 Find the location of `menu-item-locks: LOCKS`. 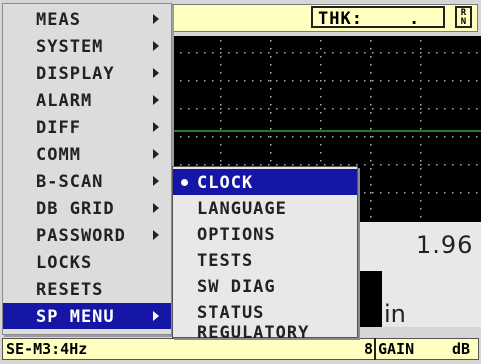

menu-item-locks: LOCKS is located at coordinates (87, 262).